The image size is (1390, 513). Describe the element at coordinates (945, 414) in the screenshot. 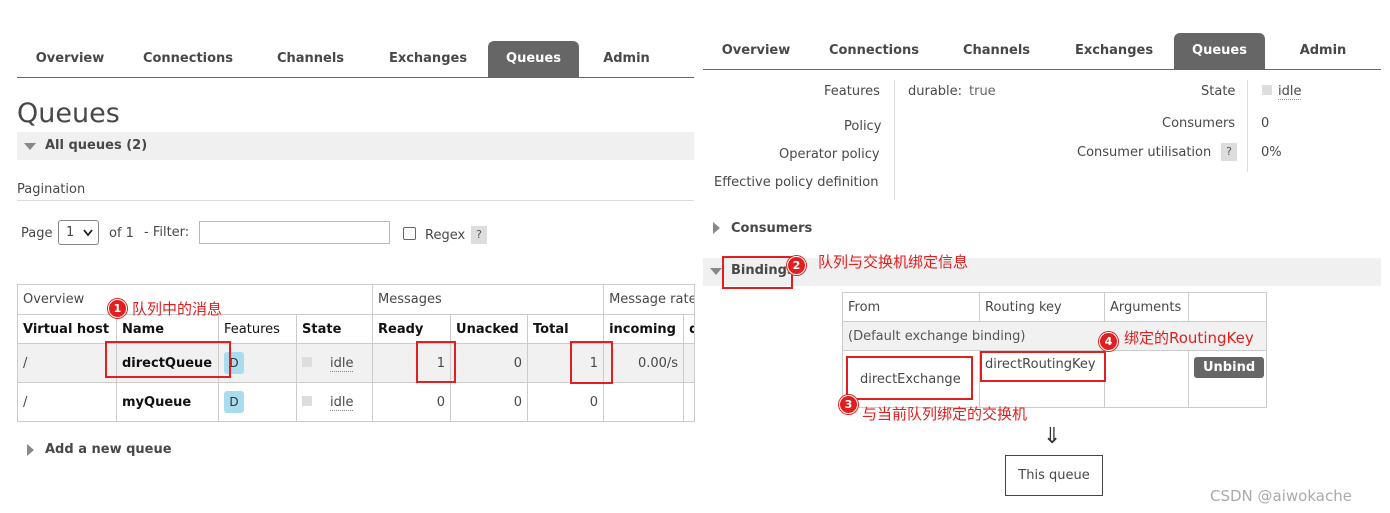

I see `annotation-bound-exchange: 与当前队列绑定的交换机` at that location.